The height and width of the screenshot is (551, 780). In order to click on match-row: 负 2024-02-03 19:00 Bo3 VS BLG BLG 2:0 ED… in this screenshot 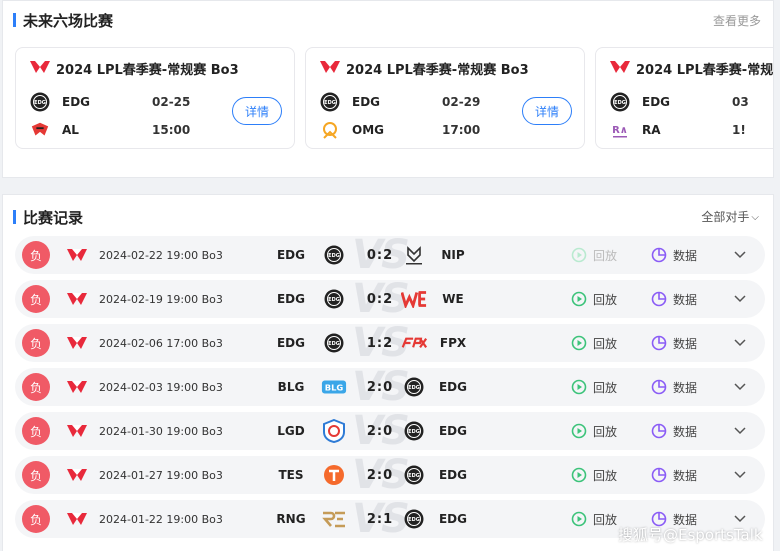, I will do `click(390, 387)`.